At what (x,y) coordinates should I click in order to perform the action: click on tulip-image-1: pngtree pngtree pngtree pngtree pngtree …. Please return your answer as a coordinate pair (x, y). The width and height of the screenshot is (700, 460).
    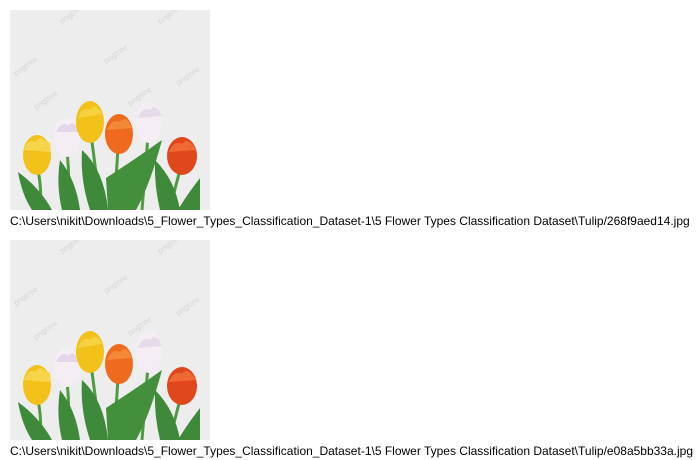
    Looking at the image, I should click on (110, 110).